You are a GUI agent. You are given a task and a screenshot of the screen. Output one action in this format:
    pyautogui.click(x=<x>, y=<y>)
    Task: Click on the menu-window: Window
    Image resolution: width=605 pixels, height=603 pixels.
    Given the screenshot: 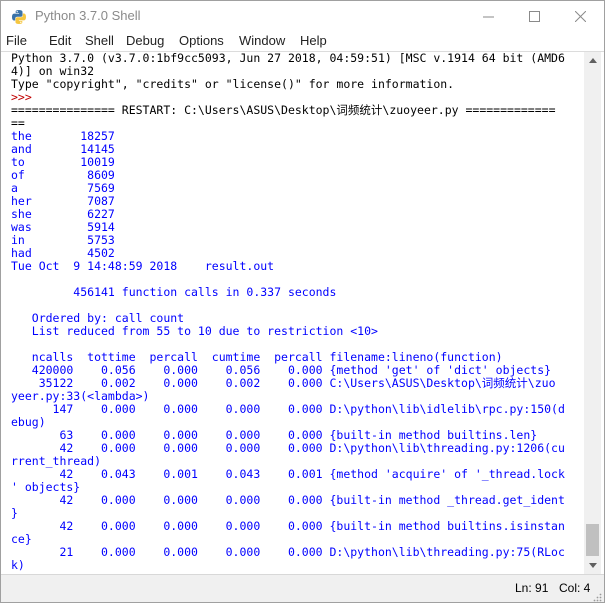 What is the action you would take?
    pyautogui.click(x=262, y=40)
    